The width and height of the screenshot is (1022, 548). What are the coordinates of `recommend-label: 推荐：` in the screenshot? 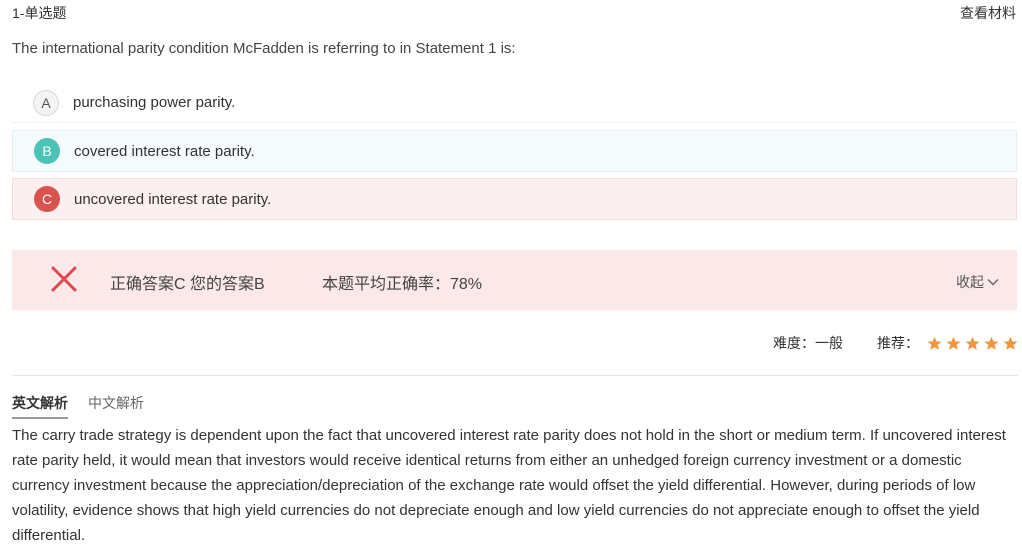 It's located at (898, 343).